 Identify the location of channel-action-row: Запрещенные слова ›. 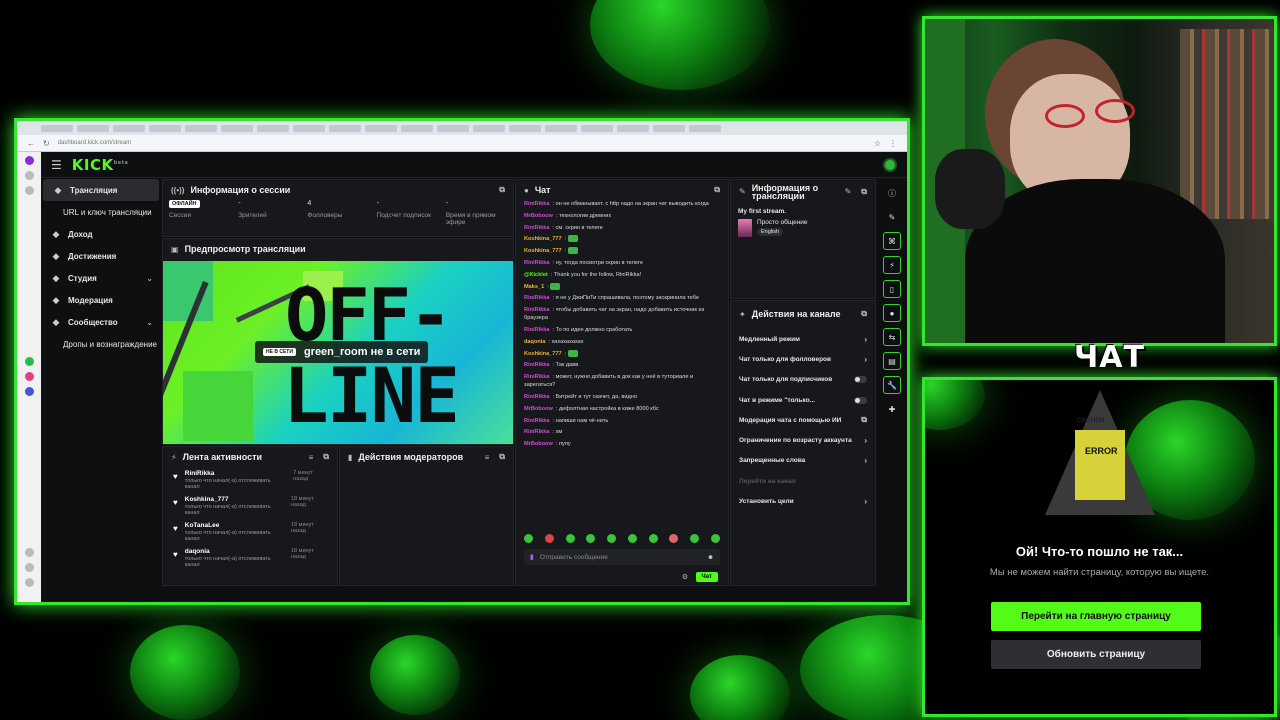
(803, 461).